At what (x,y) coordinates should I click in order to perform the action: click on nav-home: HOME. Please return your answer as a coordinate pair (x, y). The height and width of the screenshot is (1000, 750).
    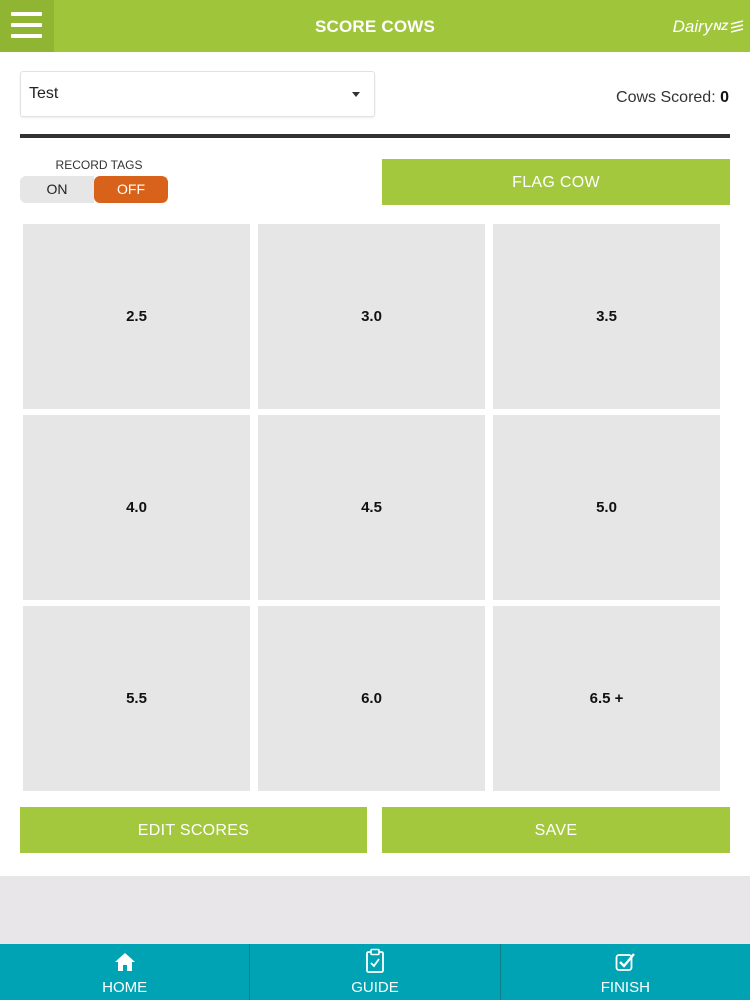
    Looking at the image, I should click on (124, 972).